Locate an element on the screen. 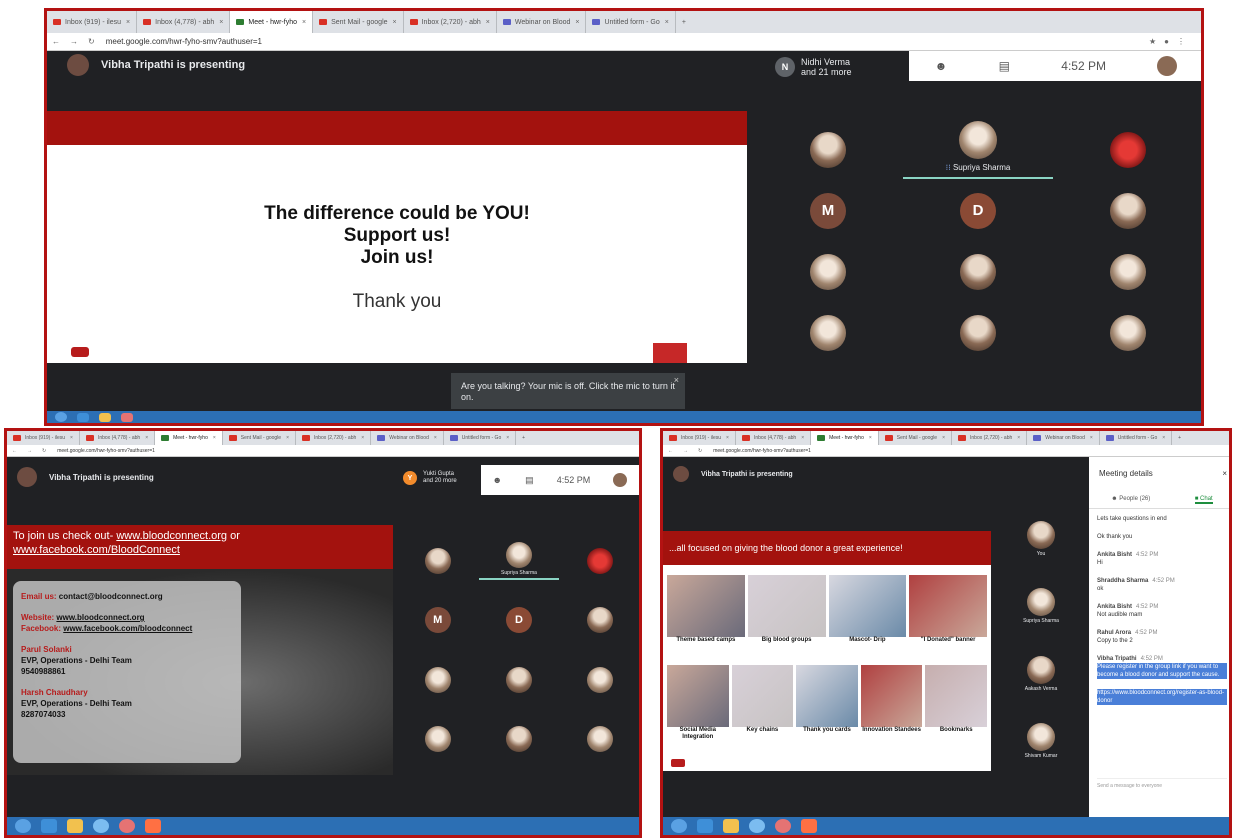 This screenshot has height=840, width=1236. tab-people: ☻ People (26) is located at coordinates (1130, 500).